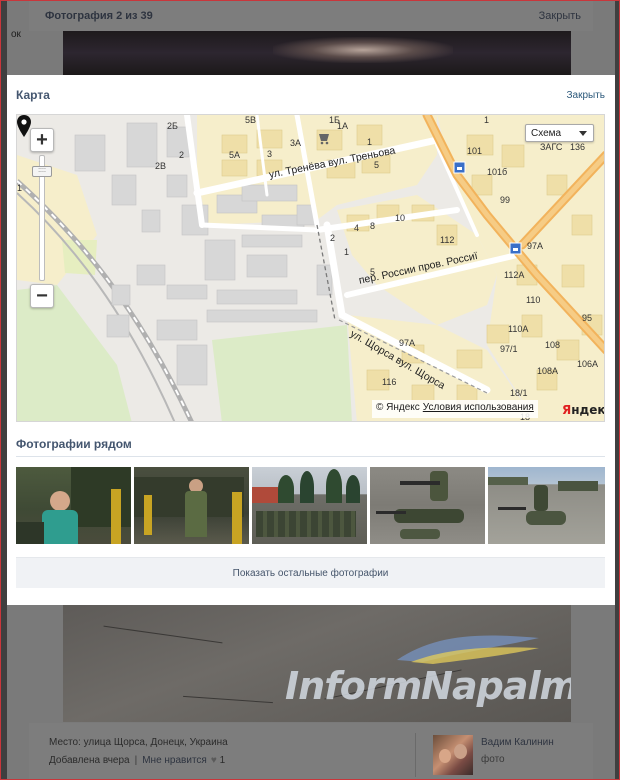  What do you see at coordinates (588, 364) in the screenshot?
I see `house-106a-label: 106А` at bounding box center [588, 364].